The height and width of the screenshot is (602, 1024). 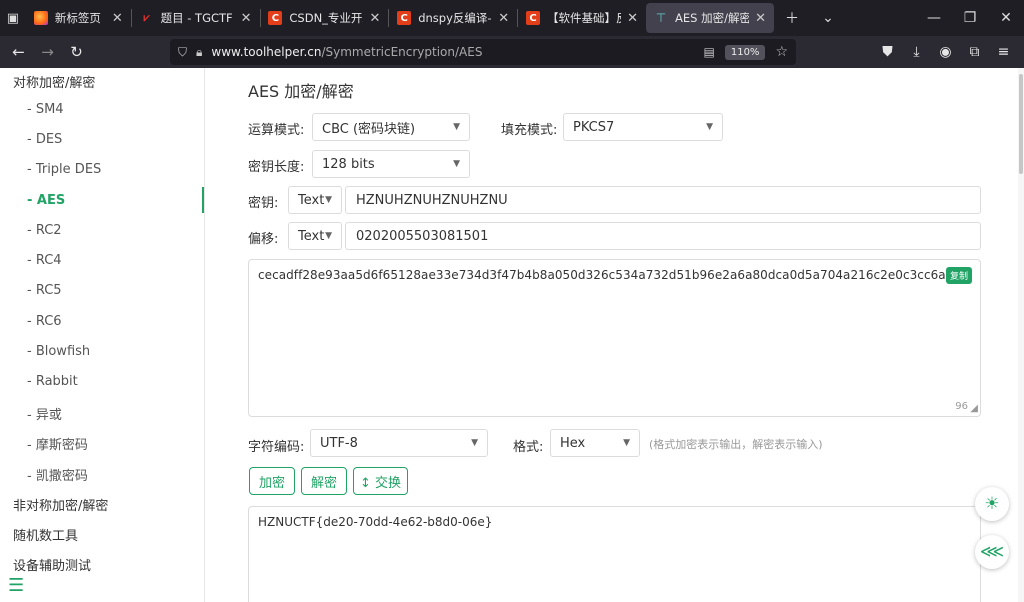 What do you see at coordinates (663, 200) in the screenshot?
I see `key-input: HZNUHZNUHZNUHZNU` at bounding box center [663, 200].